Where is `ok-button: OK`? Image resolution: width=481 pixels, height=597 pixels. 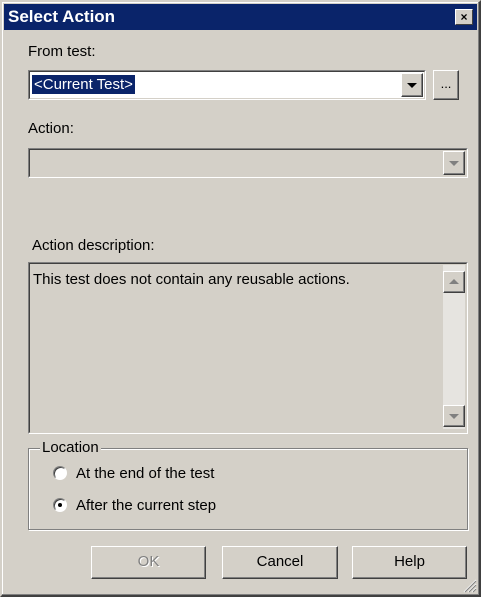
ok-button: OK is located at coordinates (148, 562).